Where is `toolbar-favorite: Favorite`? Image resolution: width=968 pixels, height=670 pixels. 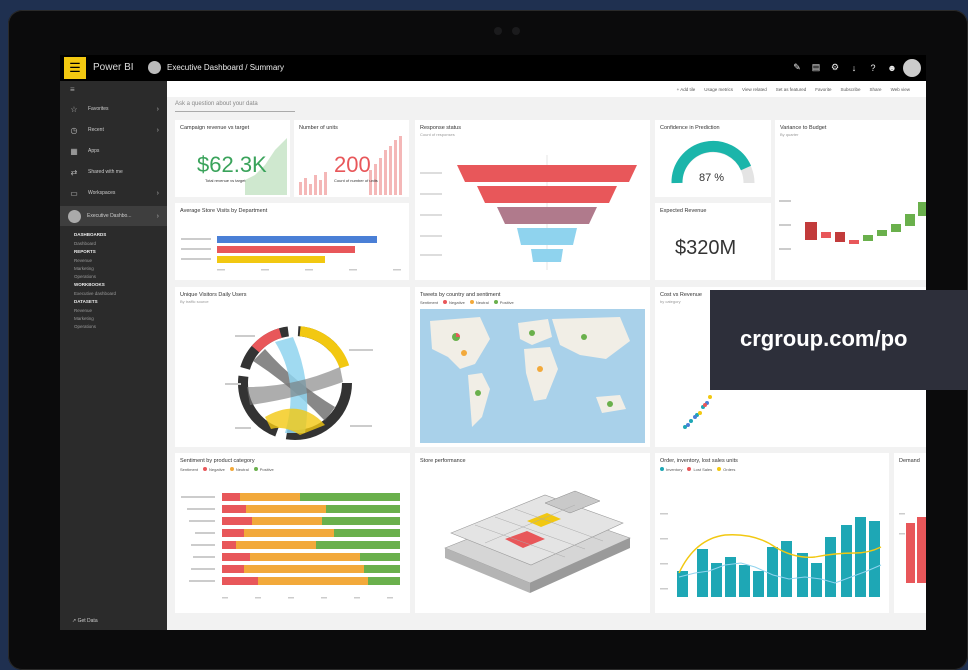
toolbar-favorite: Favorite is located at coordinates (823, 89).